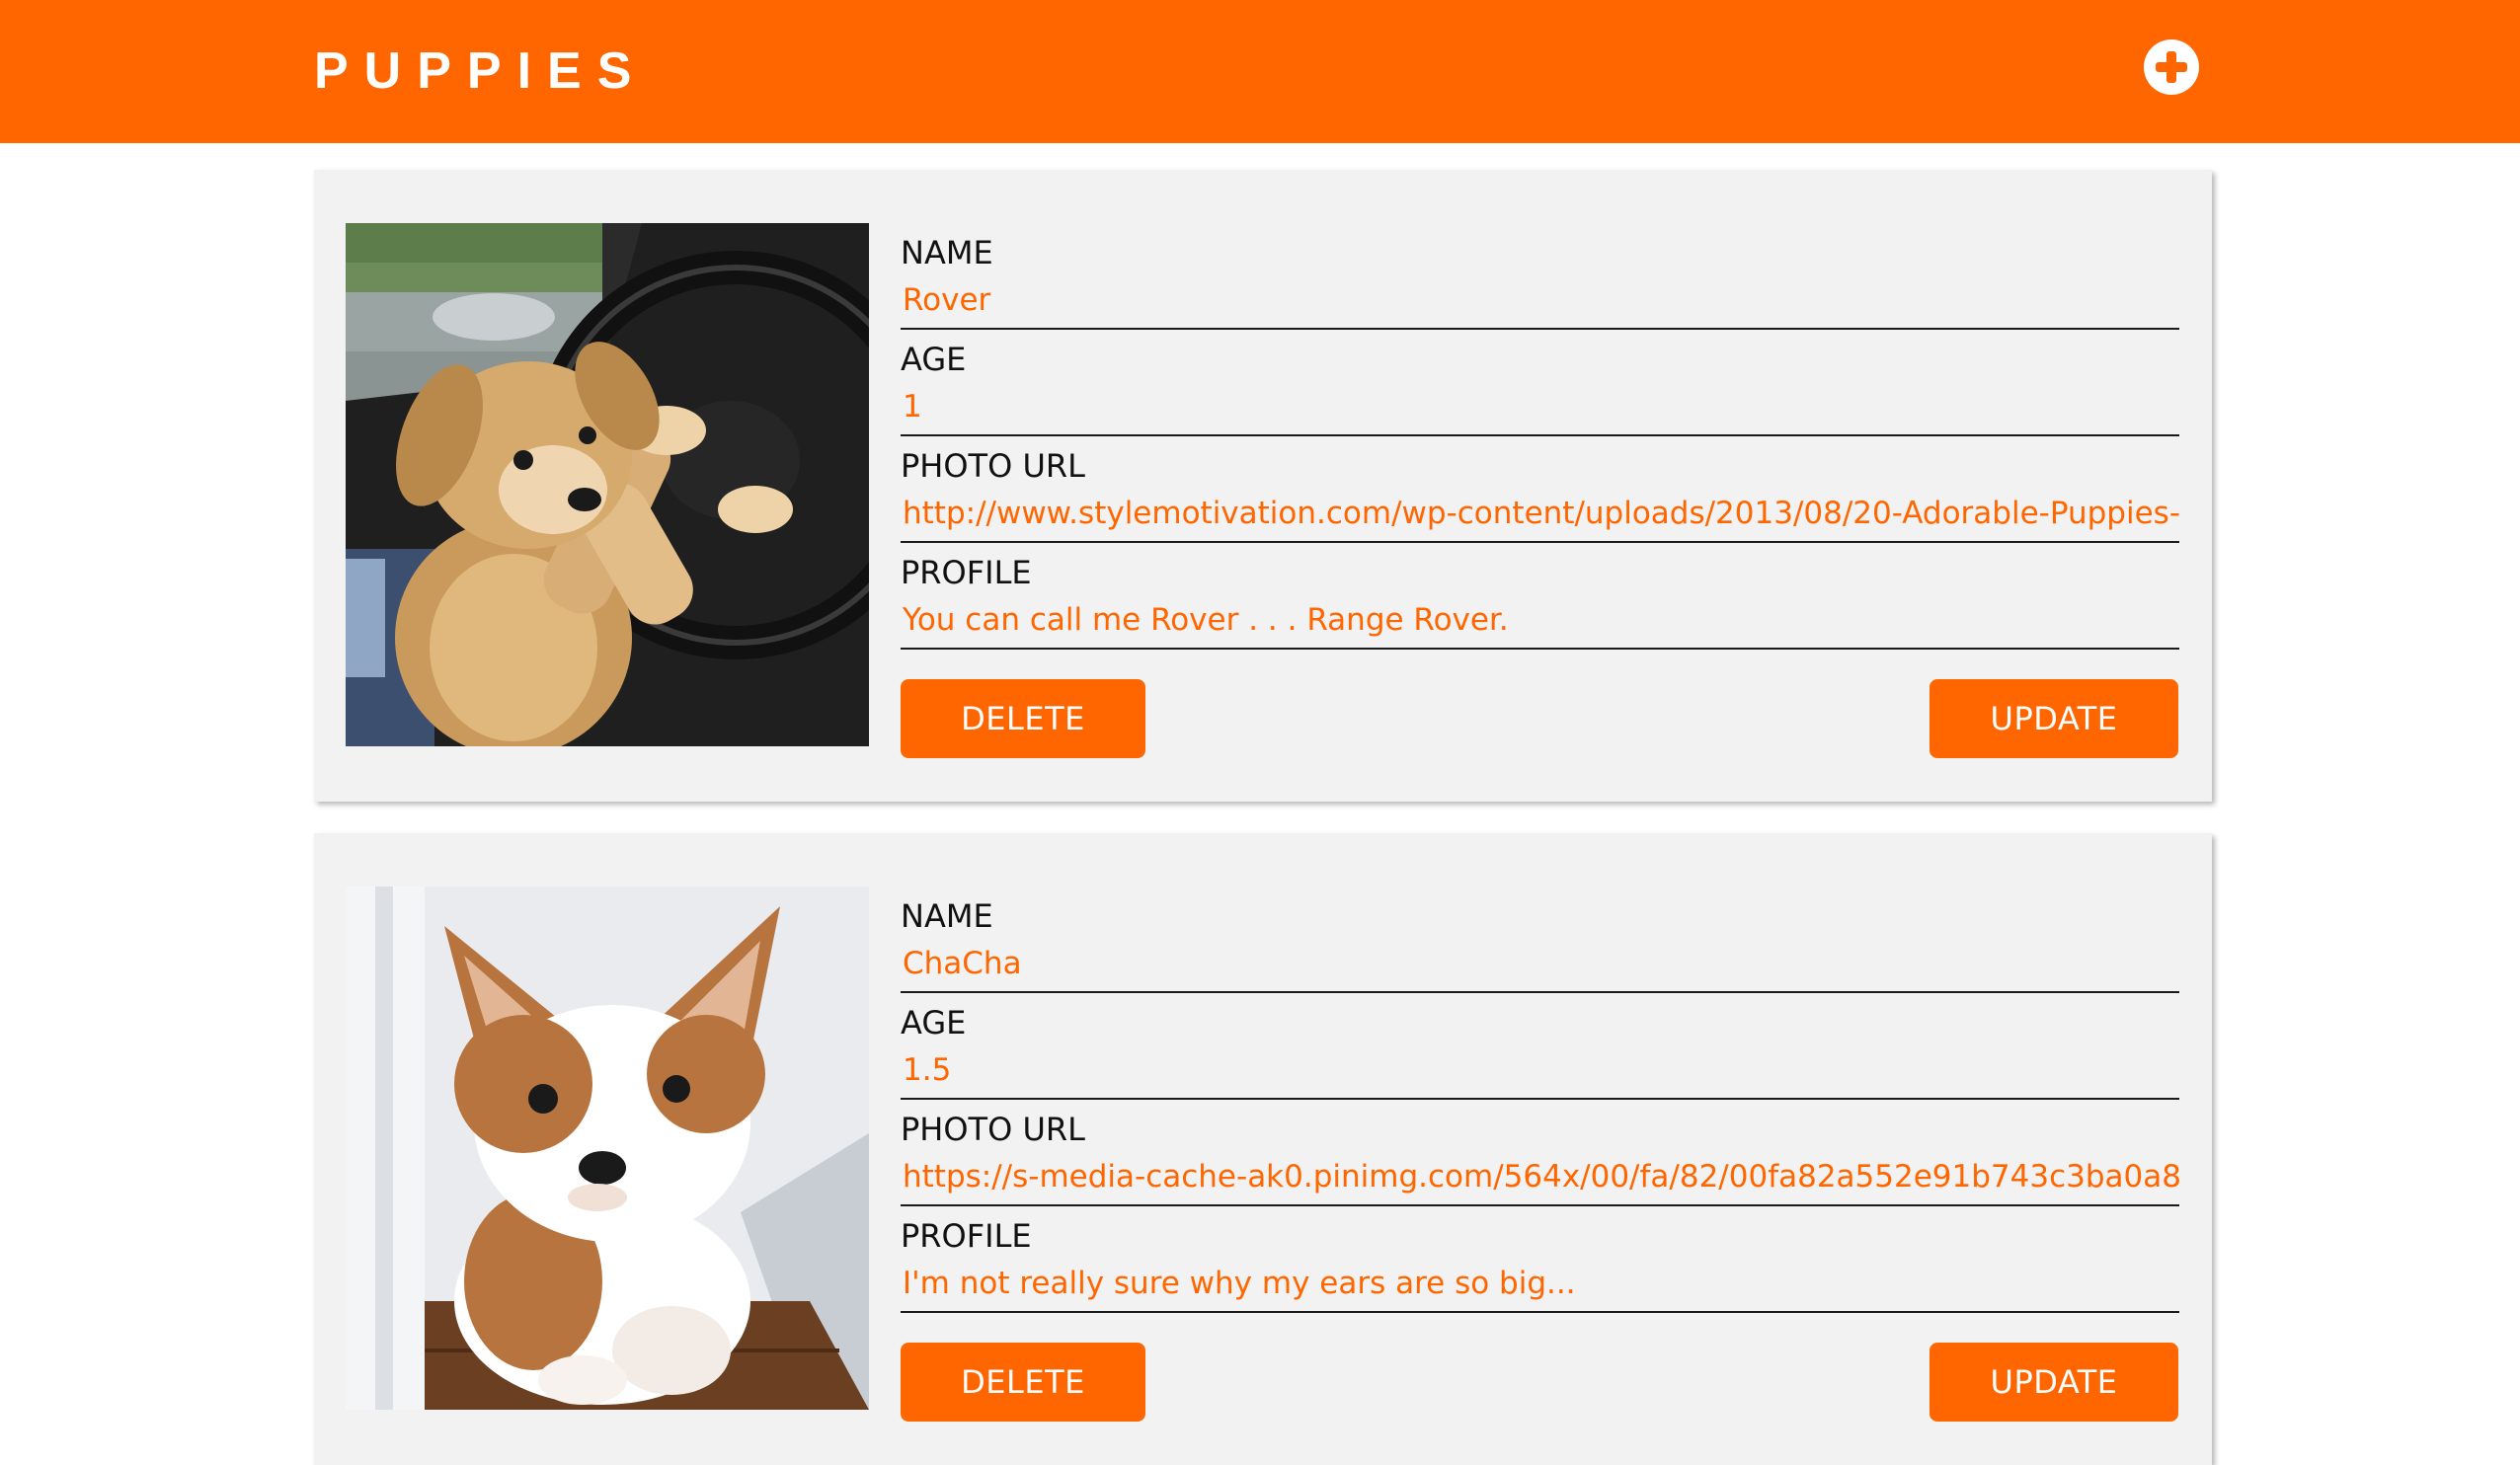 Image resolution: width=2520 pixels, height=1465 pixels. What do you see at coordinates (2171, 67) in the screenshot?
I see `add-puppy-button` at bounding box center [2171, 67].